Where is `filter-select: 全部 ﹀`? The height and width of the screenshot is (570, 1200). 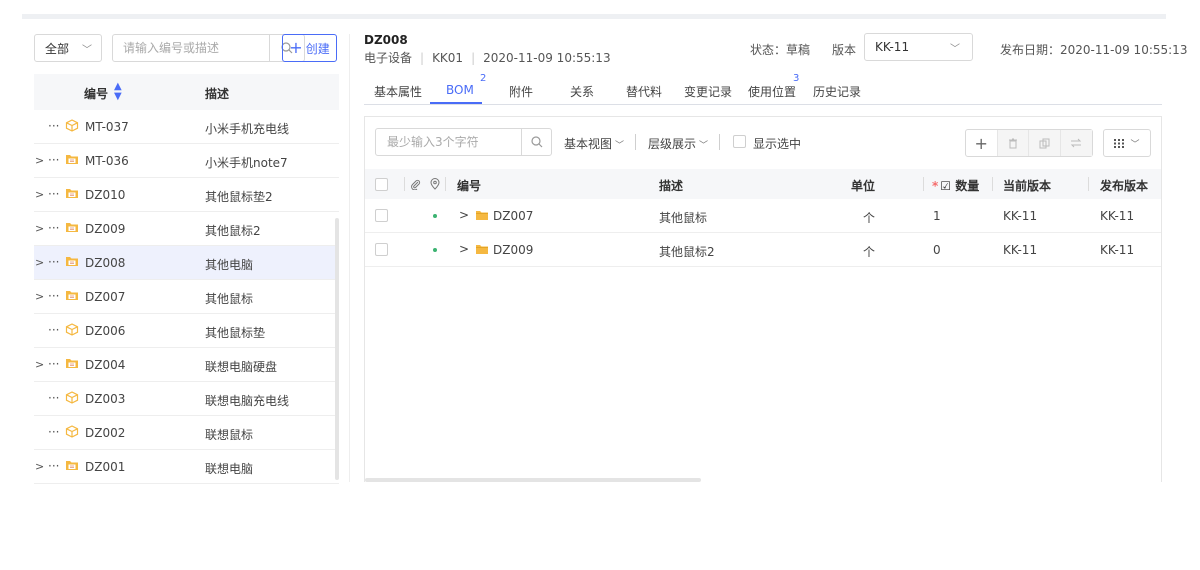
filter-select: 全部 ﹀ is located at coordinates (68, 48).